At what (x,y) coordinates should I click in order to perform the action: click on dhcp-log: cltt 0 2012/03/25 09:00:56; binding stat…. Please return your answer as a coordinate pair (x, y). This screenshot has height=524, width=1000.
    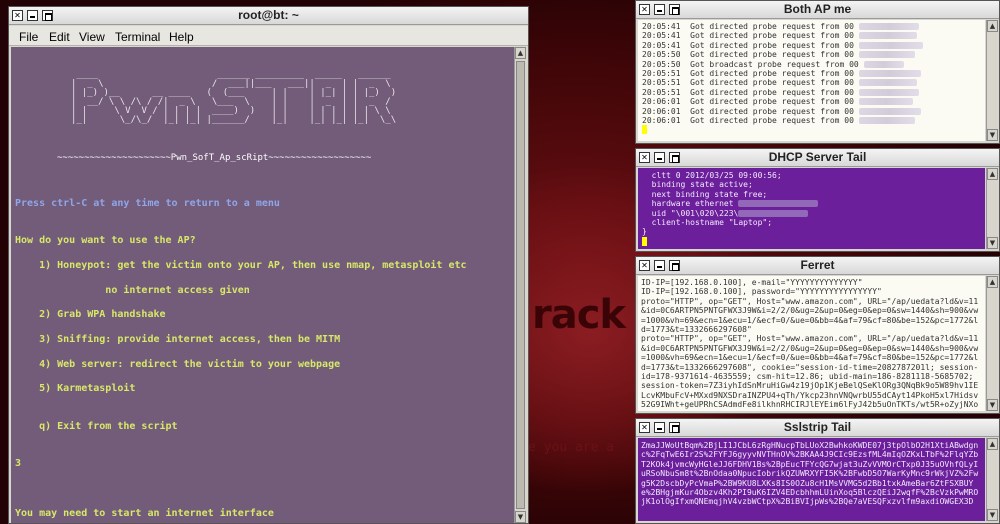
    Looking at the image, I should click on (811, 208).